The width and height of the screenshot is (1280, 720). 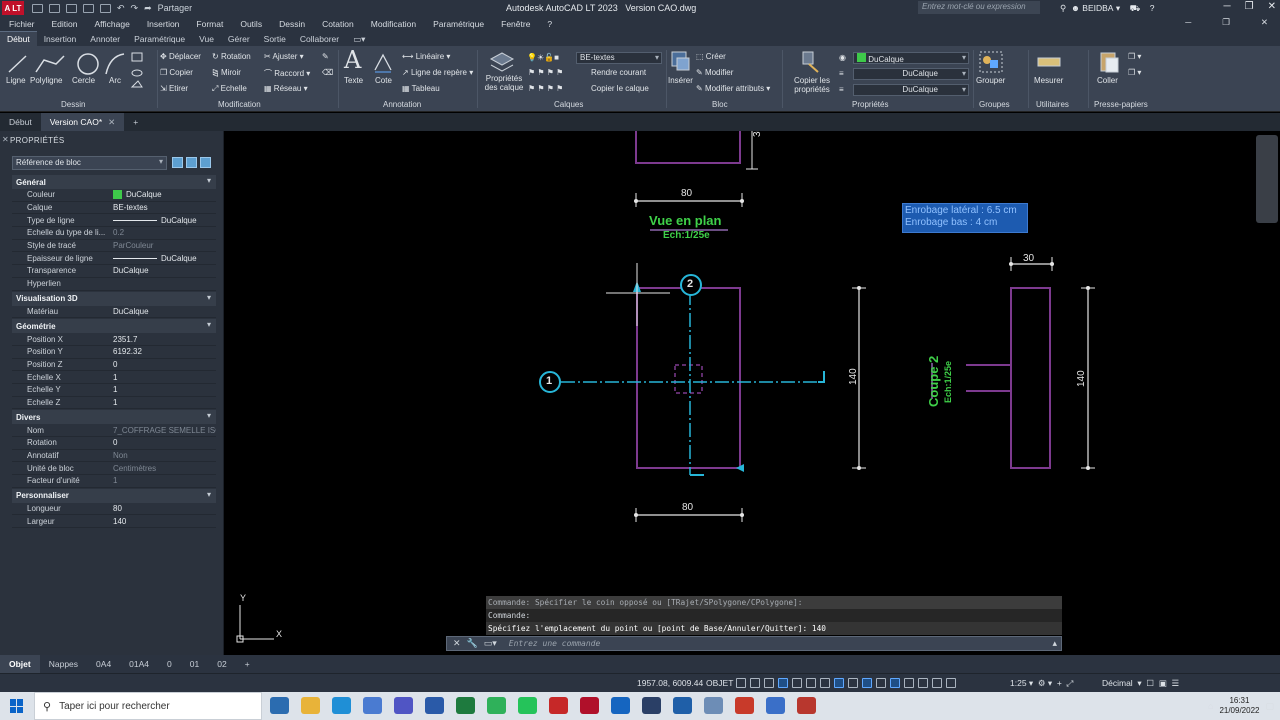 I want to click on minimize-drawing-icon: ─, so click(x=1188, y=22).